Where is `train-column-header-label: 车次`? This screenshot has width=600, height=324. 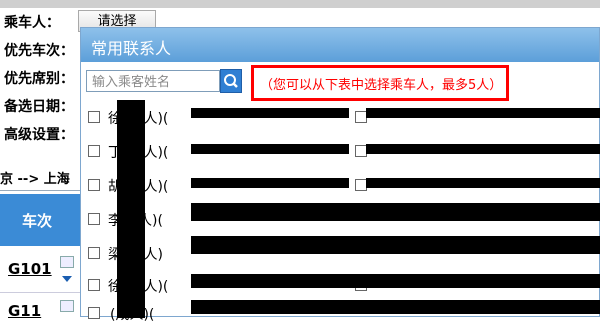
train-column-header-label: 车次 is located at coordinates (37, 221).